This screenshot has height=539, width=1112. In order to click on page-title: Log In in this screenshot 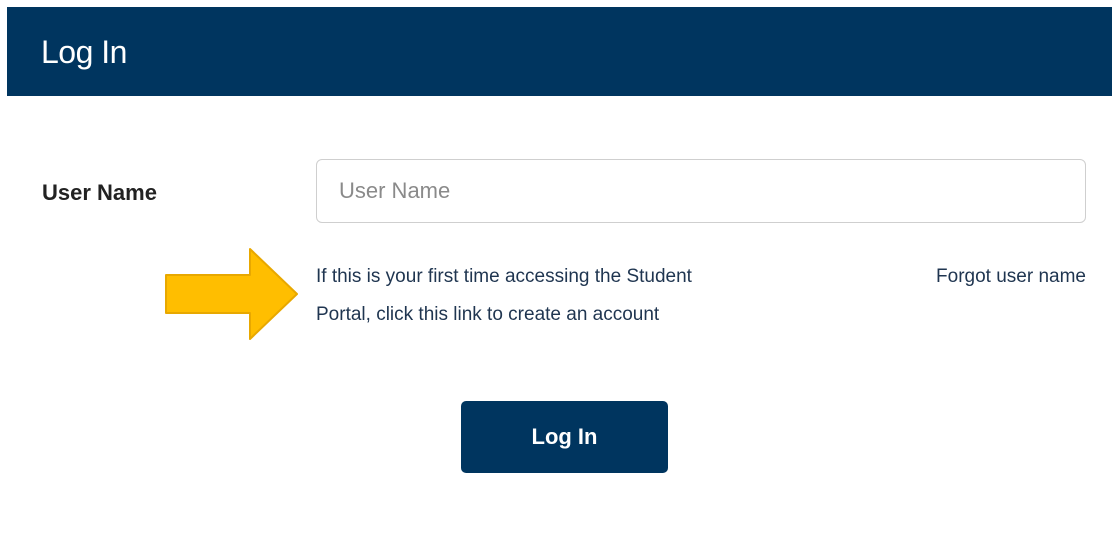, I will do `click(84, 52)`.